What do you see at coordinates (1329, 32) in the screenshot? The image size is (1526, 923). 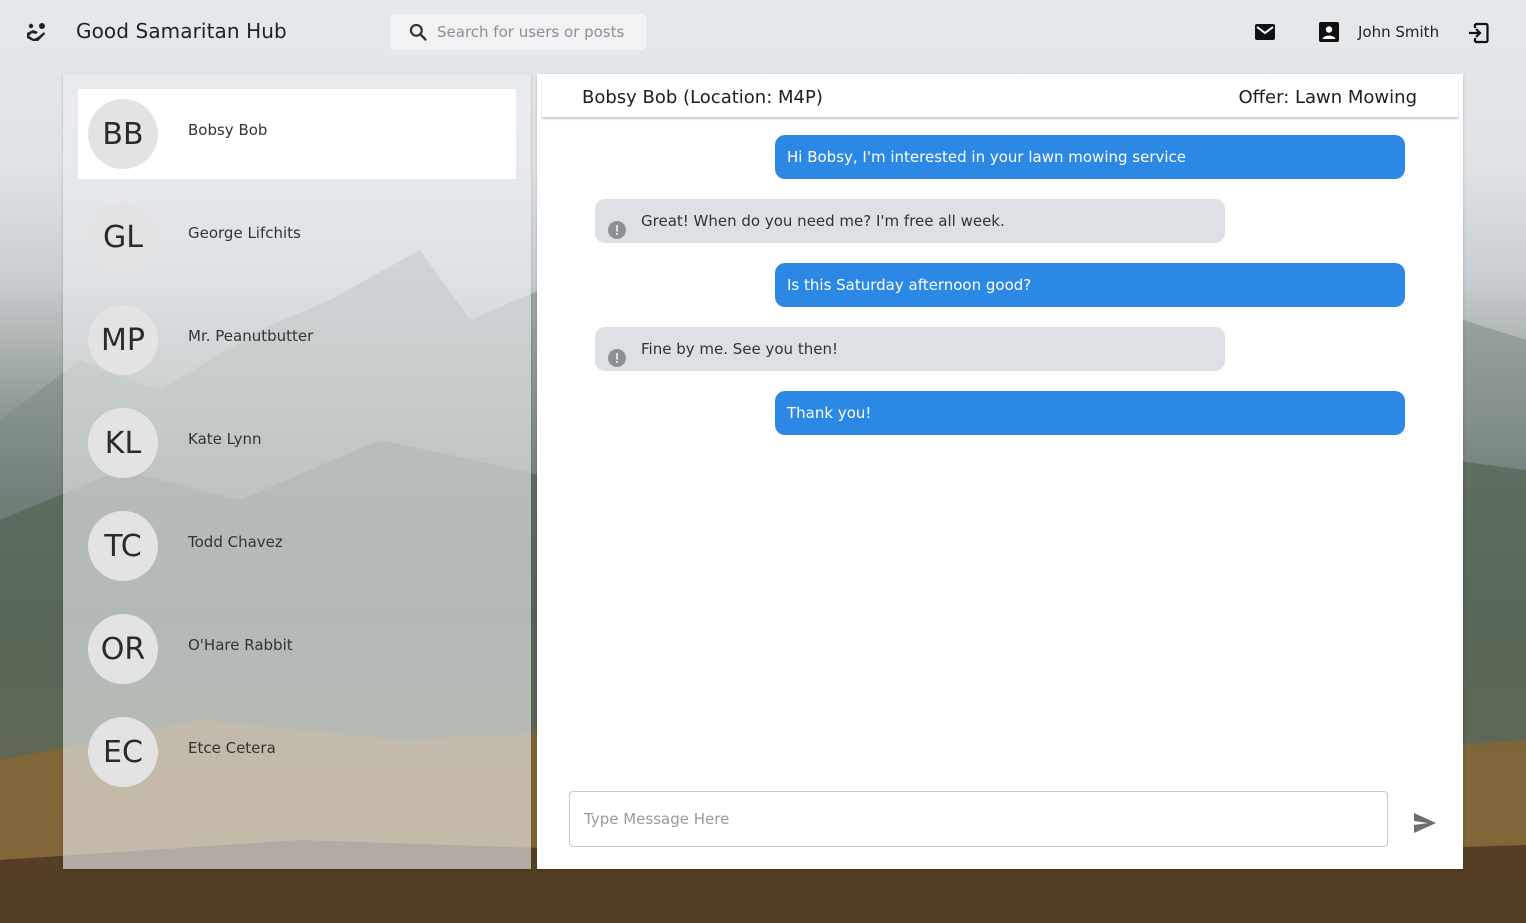 I see `account-box-icon` at bounding box center [1329, 32].